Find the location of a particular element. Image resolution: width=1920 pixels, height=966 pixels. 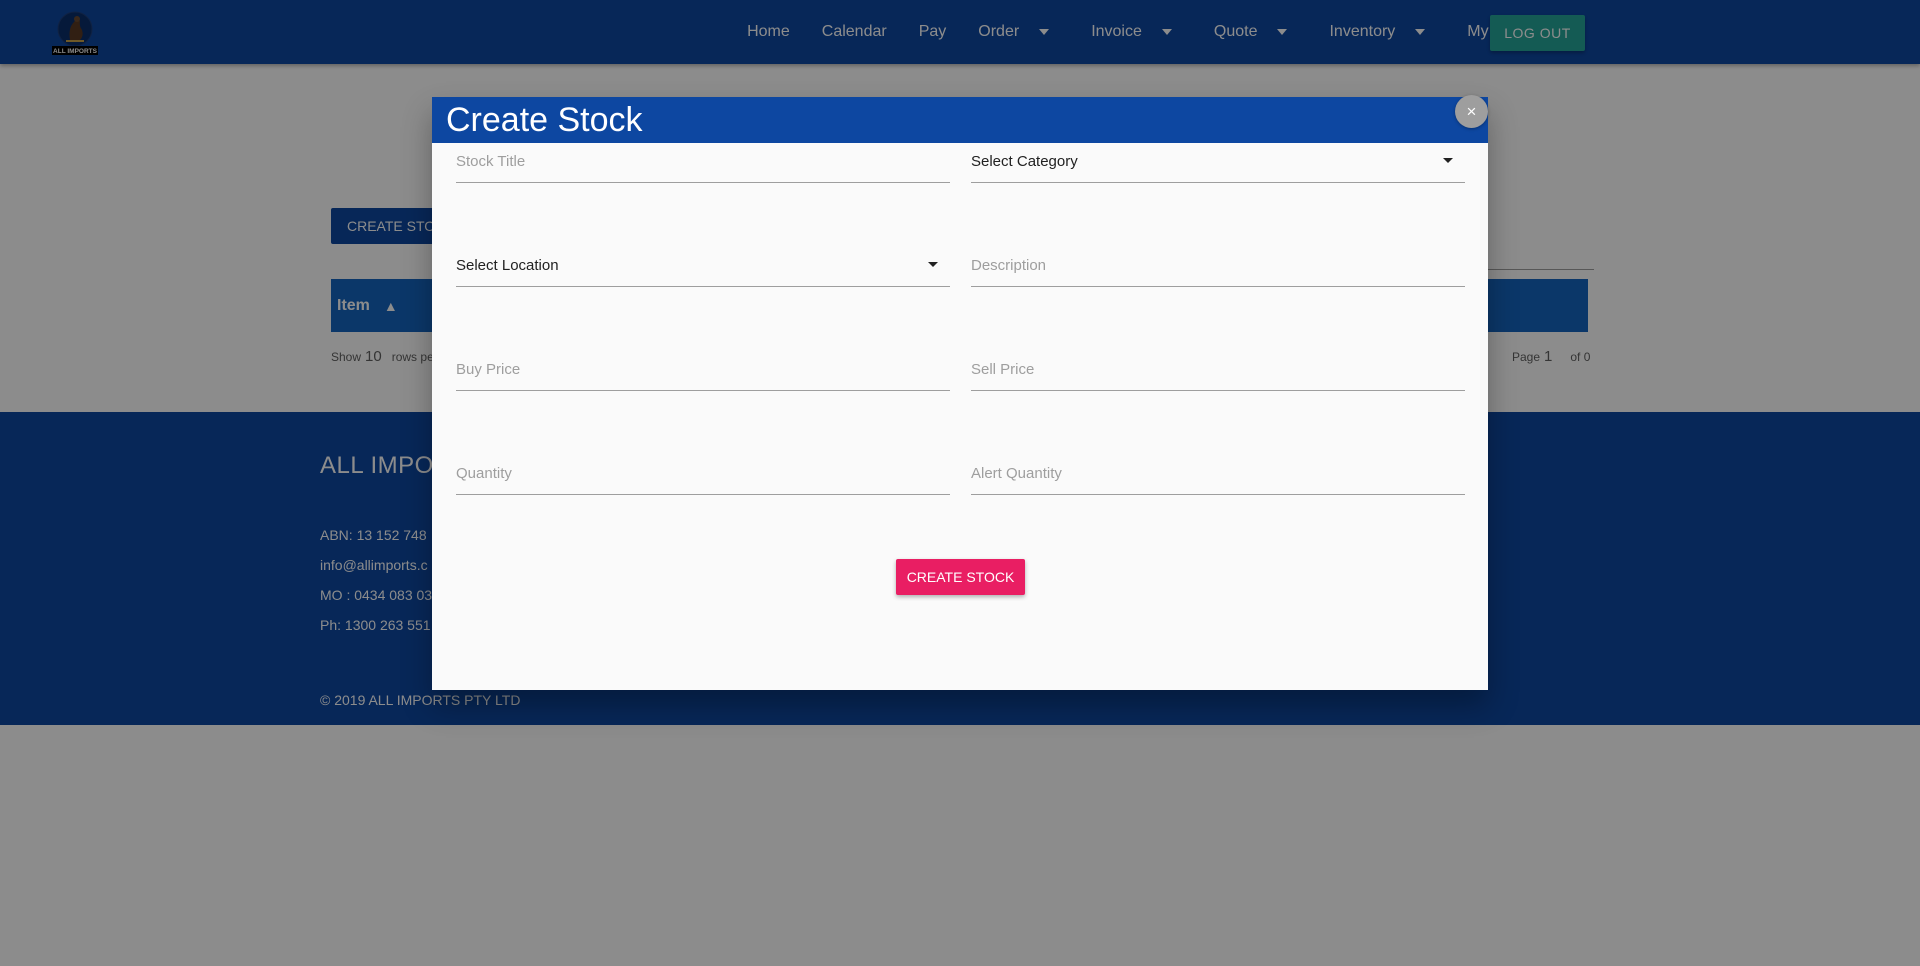

sell-price-field is located at coordinates (1218, 370).